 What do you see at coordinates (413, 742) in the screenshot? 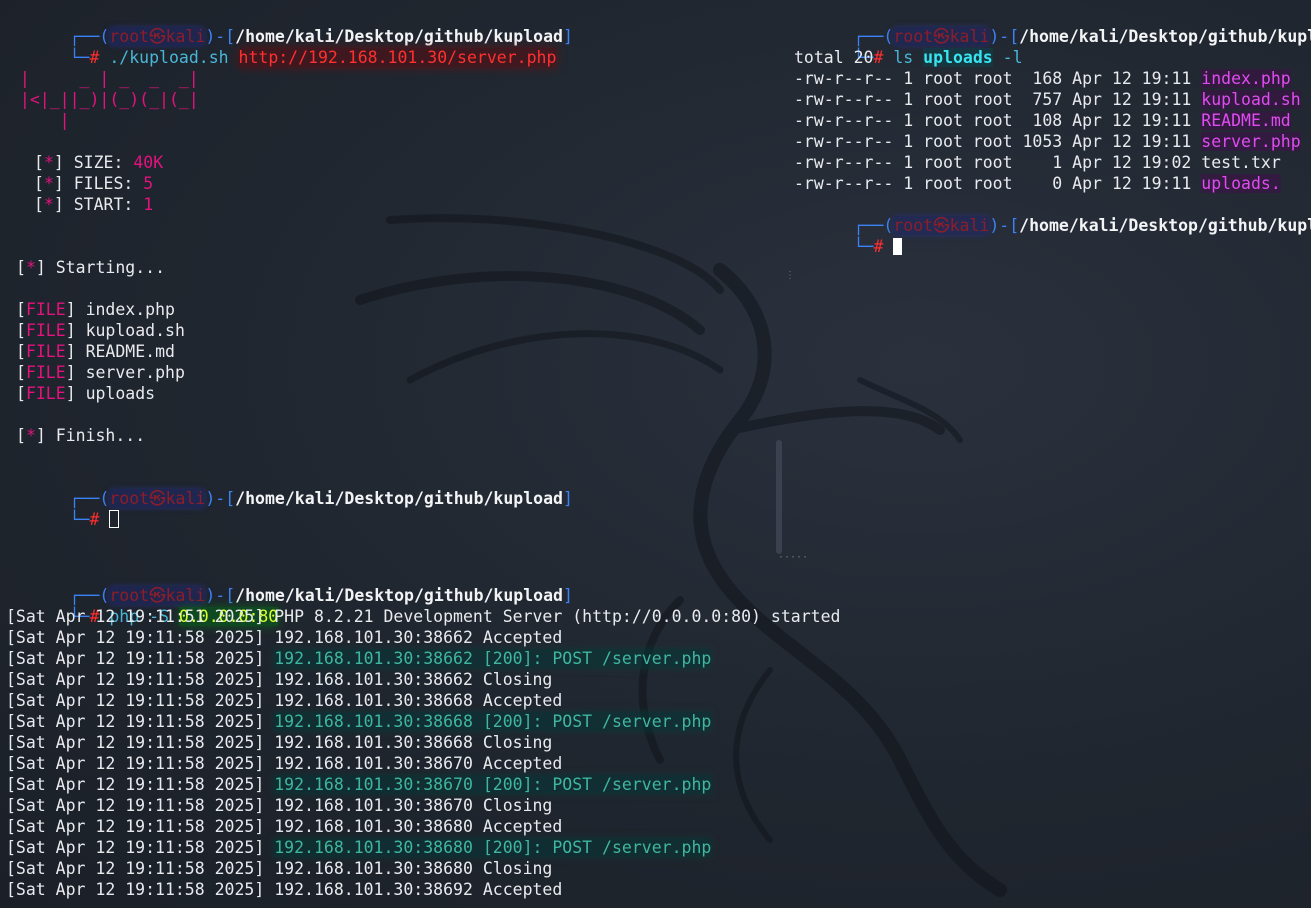
I see `log-message: 192.168.101.30:38668 Closing` at bounding box center [413, 742].